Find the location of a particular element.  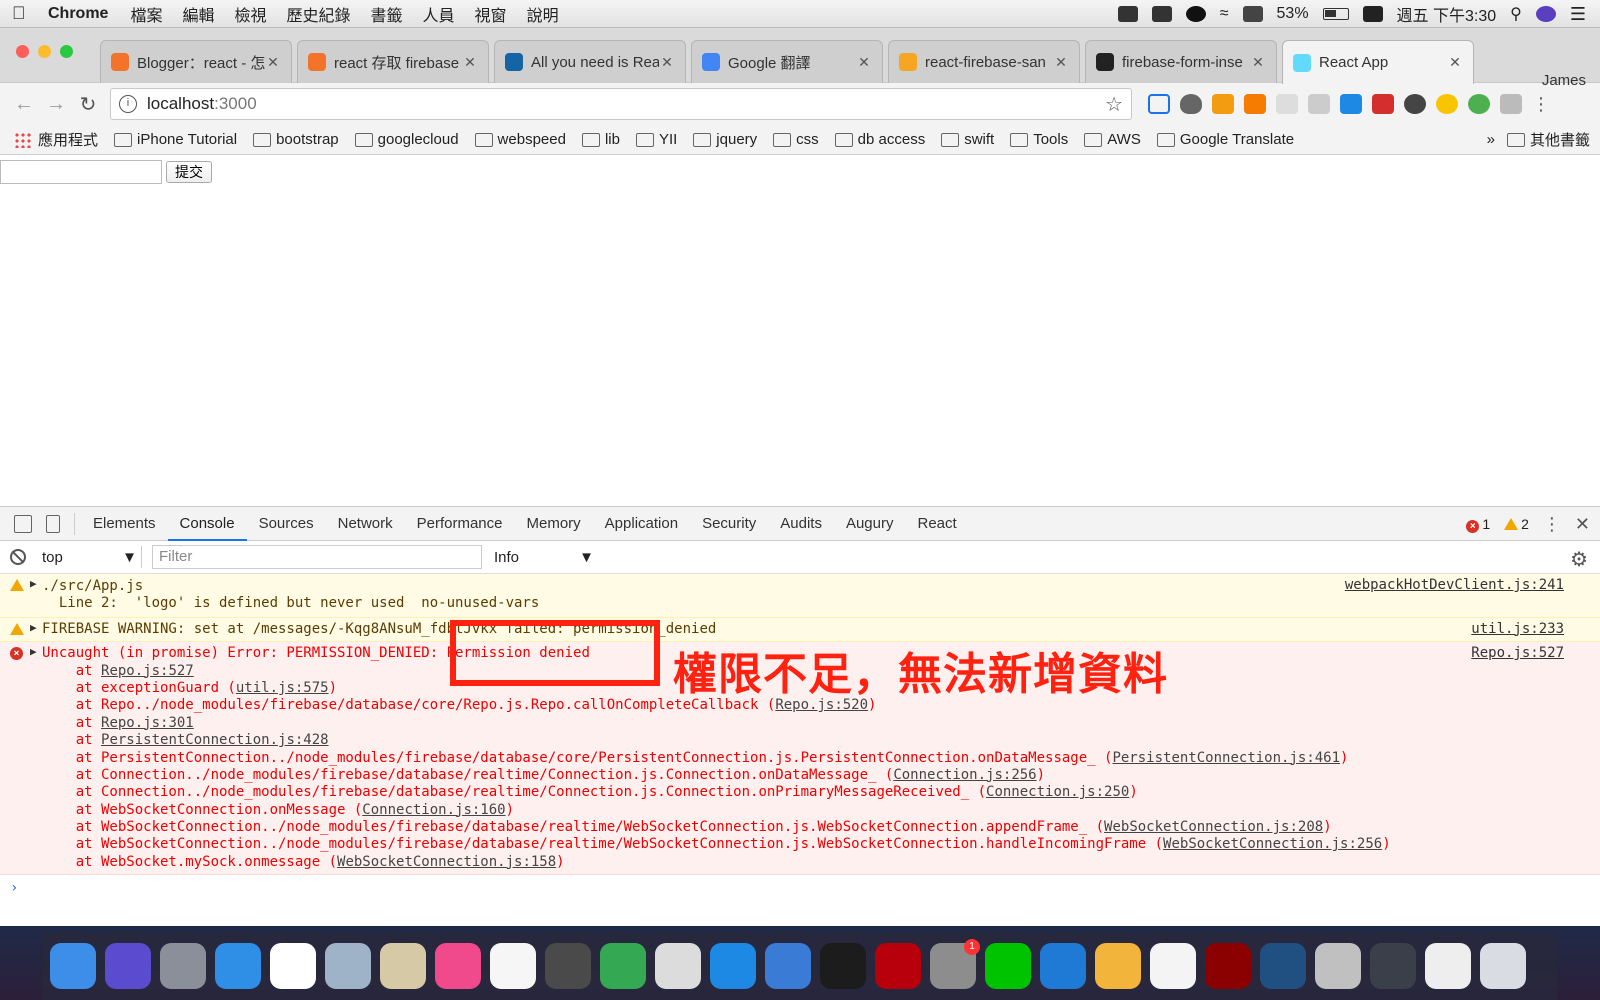

launchpad-grid-icon is located at coordinates (293, 966).